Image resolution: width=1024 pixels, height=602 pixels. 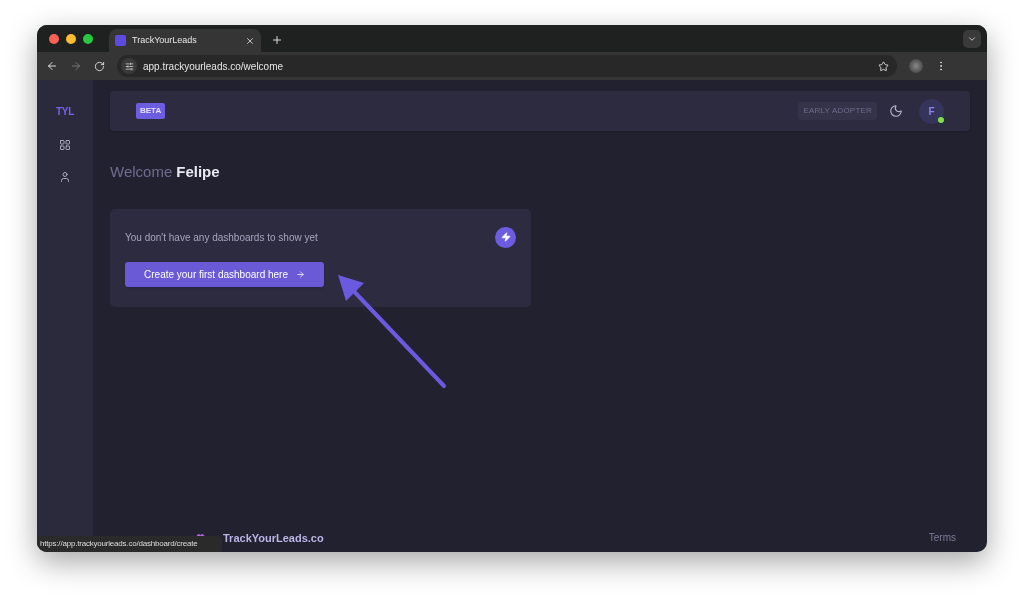 What do you see at coordinates (896, 111) in the screenshot?
I see `moon-icon` at bounding box center [896, 111].